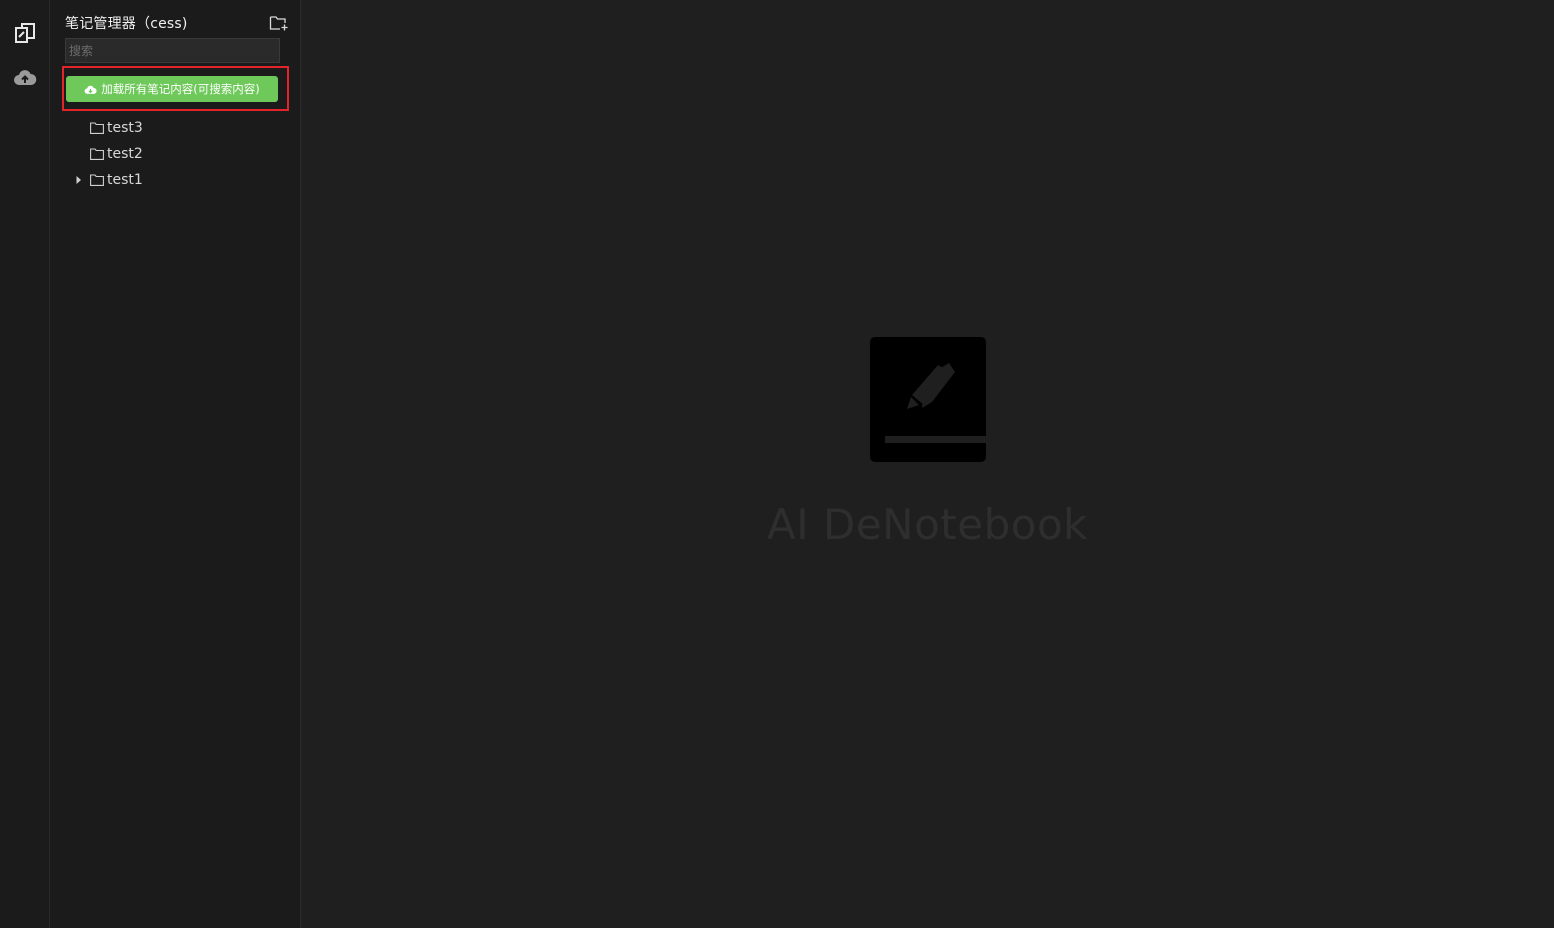  What do you see at coordinates (180, 89) in the screenshot?
I see `load-all-notes-label: 加载所有笔记内容(可搜索内容)` at bounding box center [180, 89].